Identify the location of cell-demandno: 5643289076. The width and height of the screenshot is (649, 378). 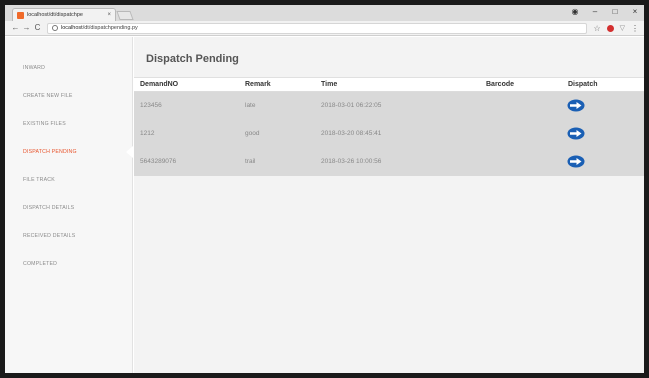
(158, 161).